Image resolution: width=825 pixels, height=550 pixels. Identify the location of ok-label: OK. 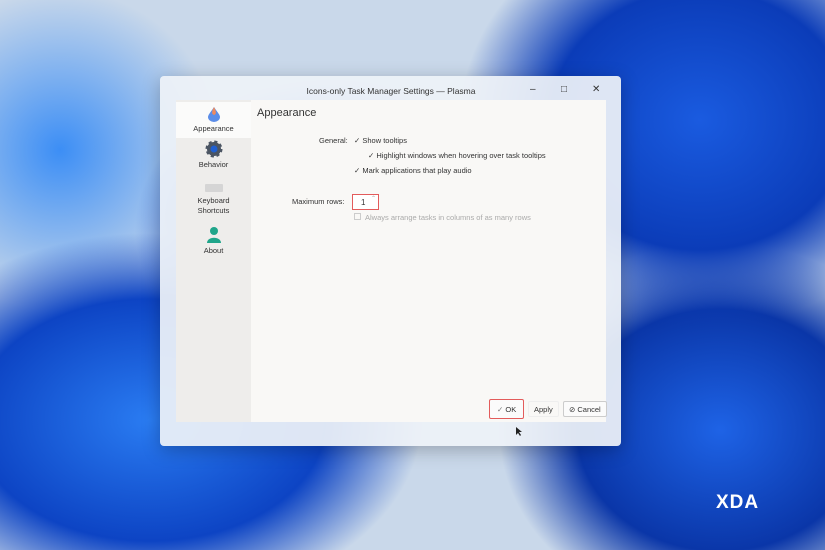
(511, 409).